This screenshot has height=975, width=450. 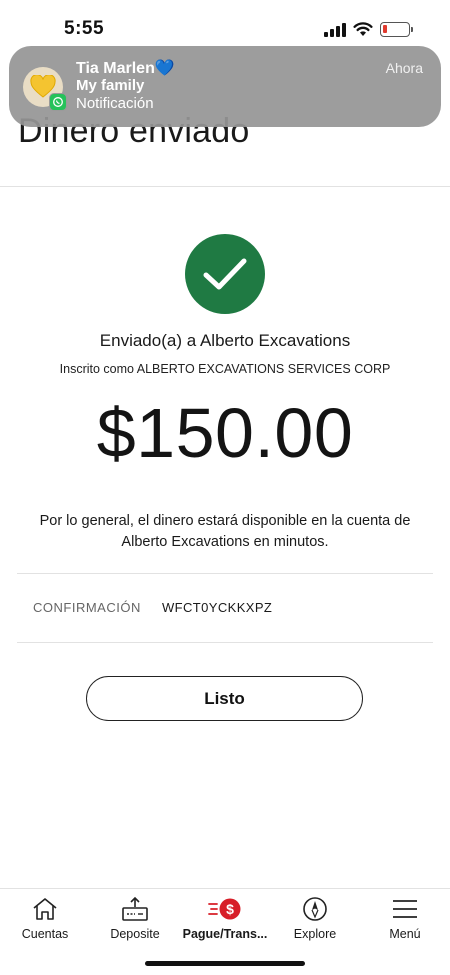 What do you see at coordinates (335, 29) in the screenshot?
I see `cellular-signal-icon` at bounding box center [335, 29].